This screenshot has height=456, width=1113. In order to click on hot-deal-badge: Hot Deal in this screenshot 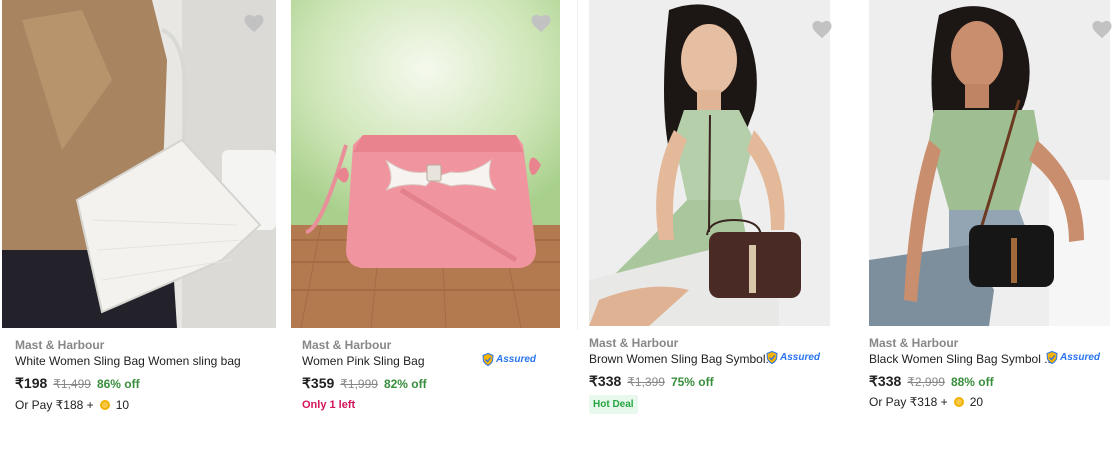, I will do `click(613, 404)`.